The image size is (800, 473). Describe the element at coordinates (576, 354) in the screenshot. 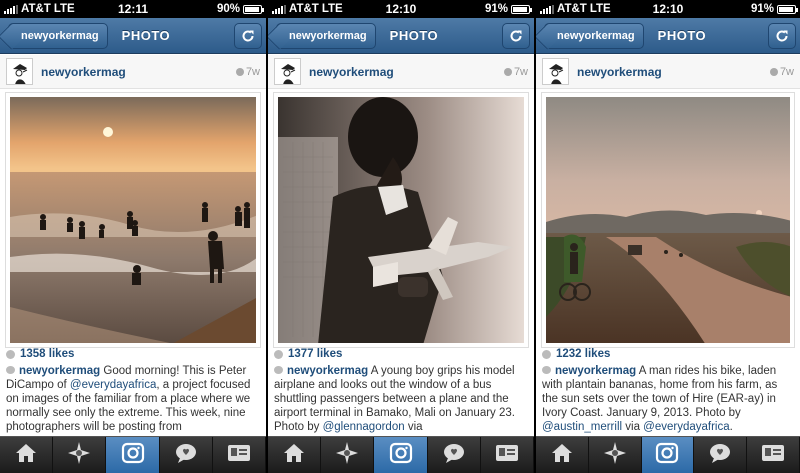

I see `likes-count: 1232 likes` at that location.